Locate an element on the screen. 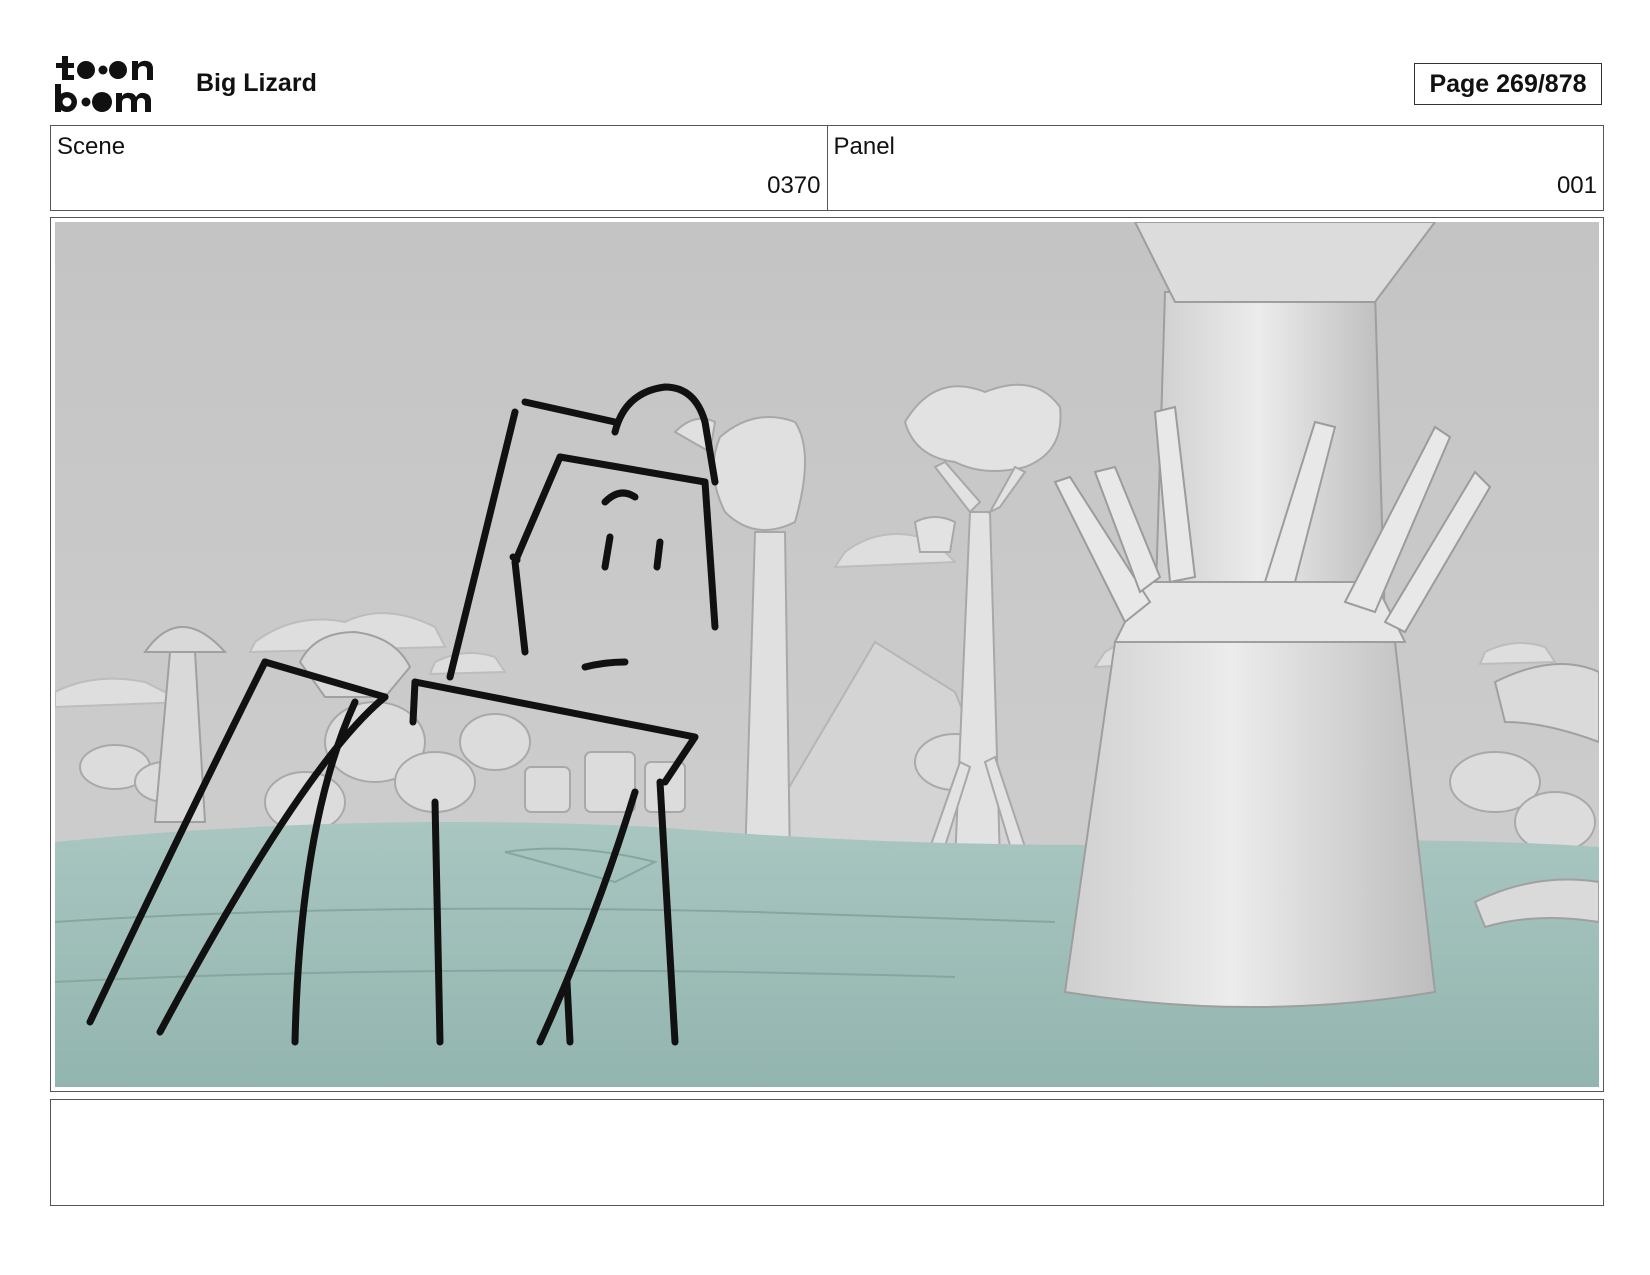 This screenshot has height=1275, width=1650. scene-panel-info: Scene 0370 Panel 001 is located at coordinates (827, 168).